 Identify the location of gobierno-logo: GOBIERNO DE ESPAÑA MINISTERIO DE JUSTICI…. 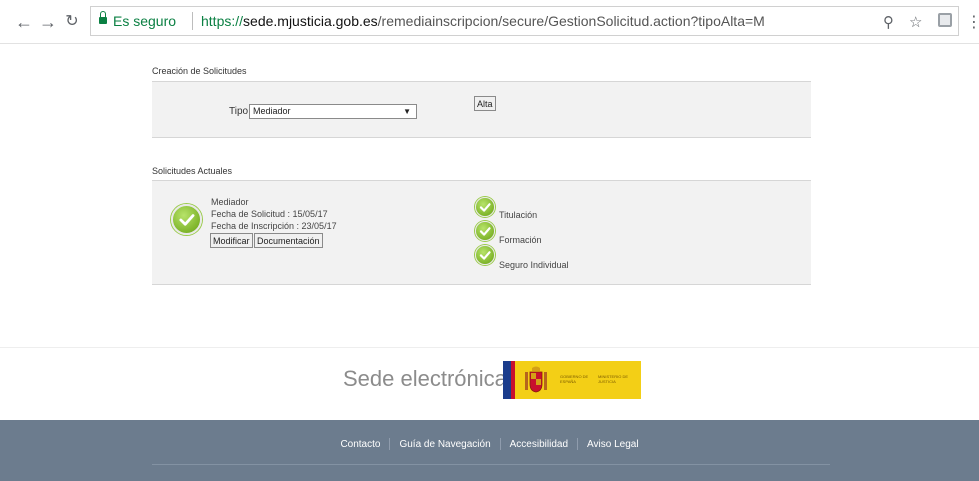
(572, 380).